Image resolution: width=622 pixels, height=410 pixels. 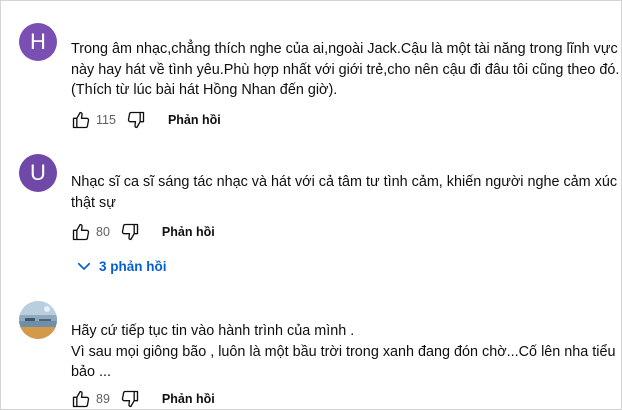 I want to click on comment-actions: 115 Phản hồi, so click(x=145, y=120).